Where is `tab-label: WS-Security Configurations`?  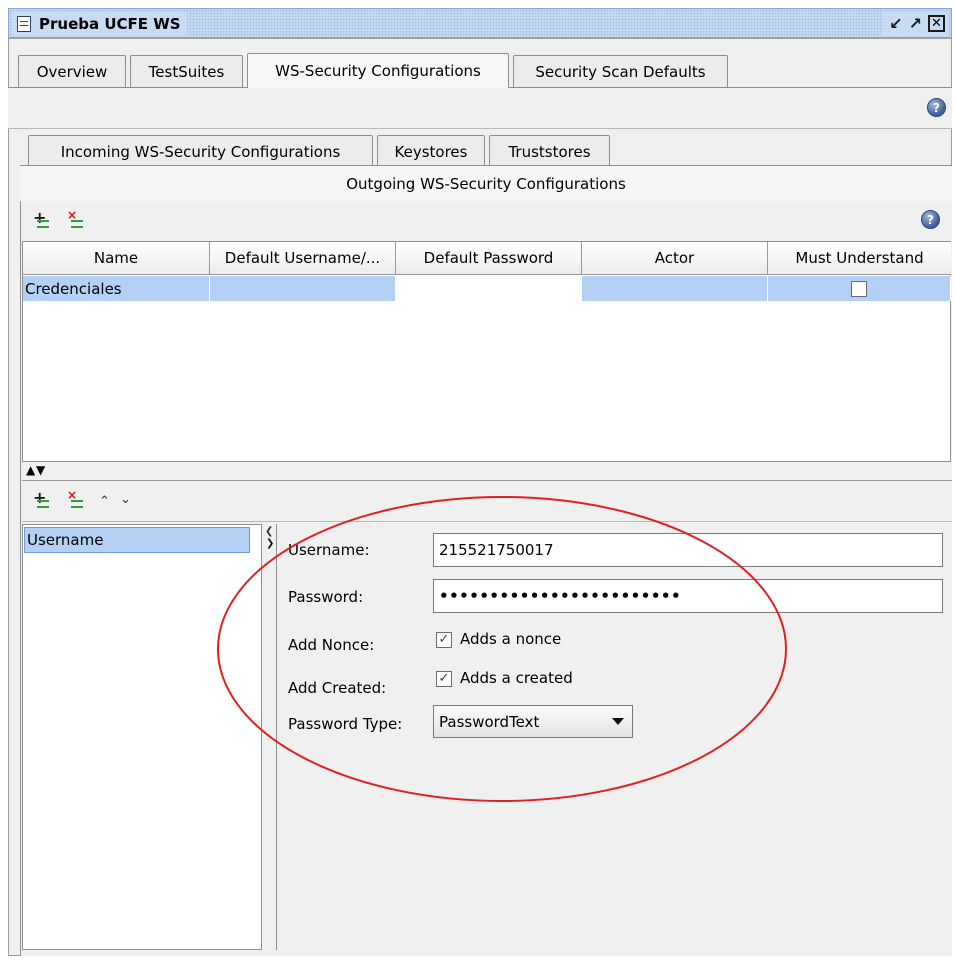 tab-label: WS-Security Configurations is located at coordinates (378, 71).